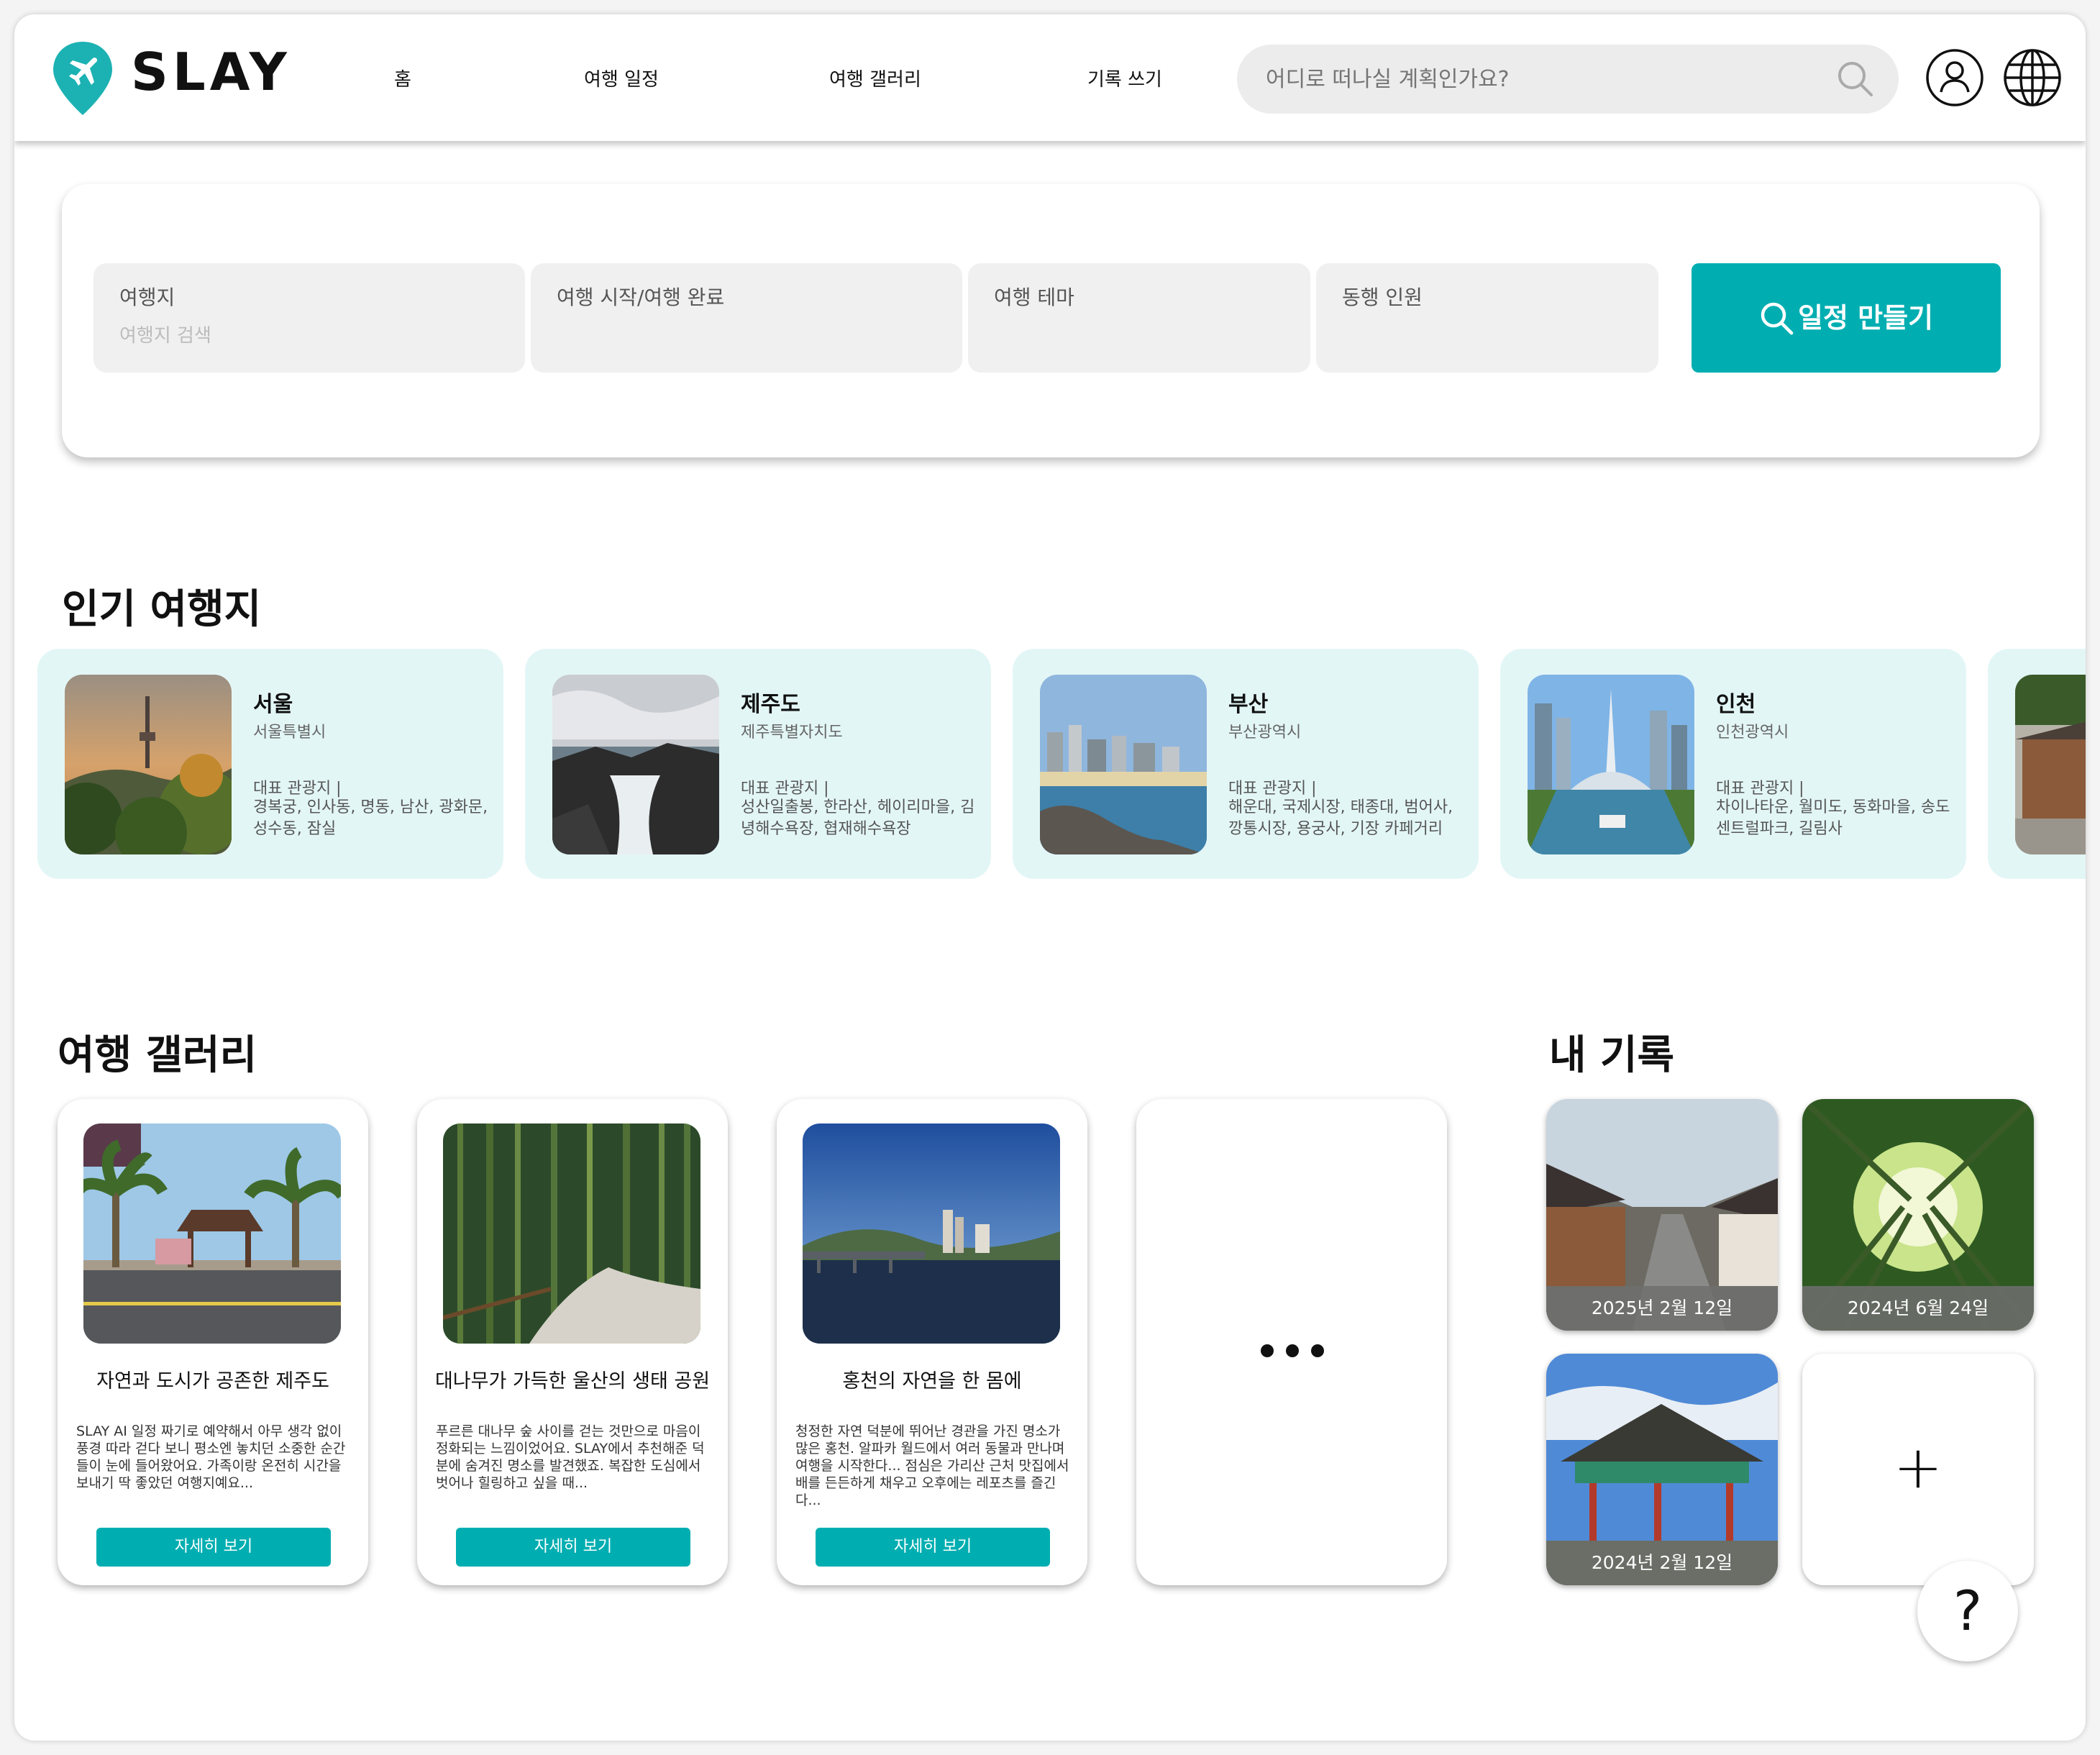  Describe the element at coordinates (1662, 1470) in the screenshot. I see `record-card: 2024년 2월 12일` at that location.